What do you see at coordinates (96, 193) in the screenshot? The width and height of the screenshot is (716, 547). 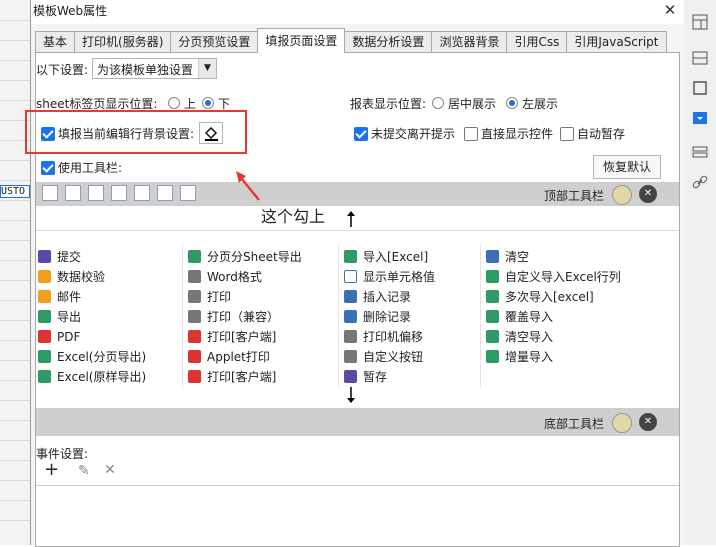 I see `print-tool-icon` at bounding box center [96, 193].